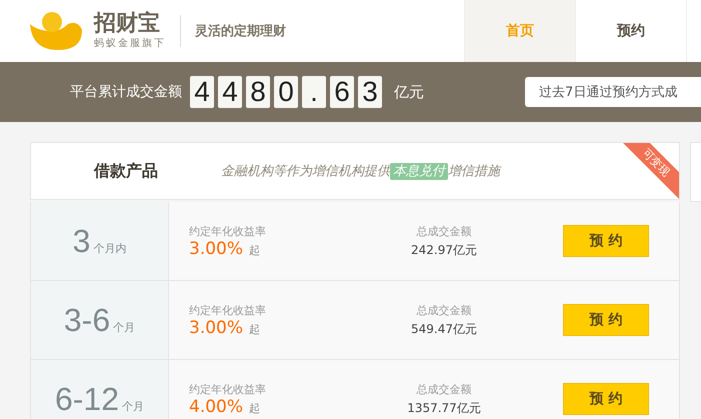 Image resolution: width=701 pixels, height=419 pixels. What do you see at coordinates (370, 92) in the screenshot?
I see `counter-digit: 3` at bounding box center [370, 92].